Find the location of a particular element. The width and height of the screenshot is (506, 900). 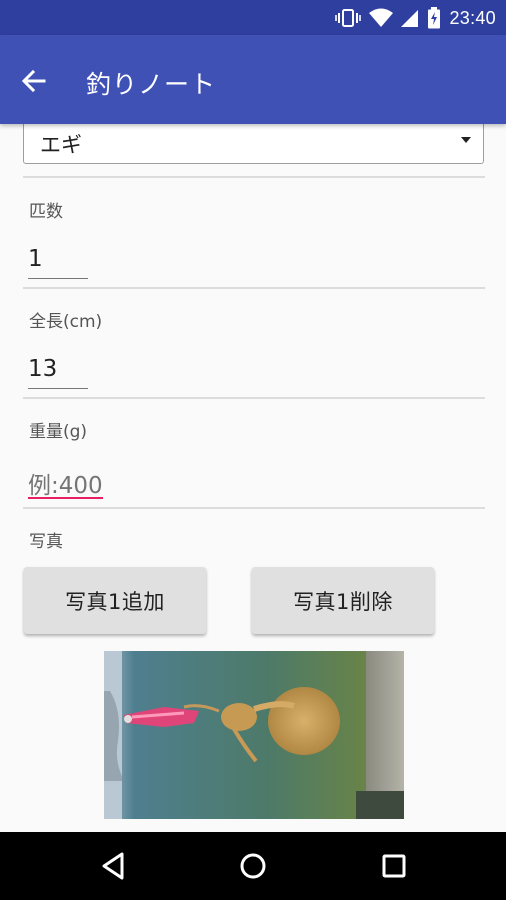

status-icons: 23:40 is located at coordinates (415, 18).